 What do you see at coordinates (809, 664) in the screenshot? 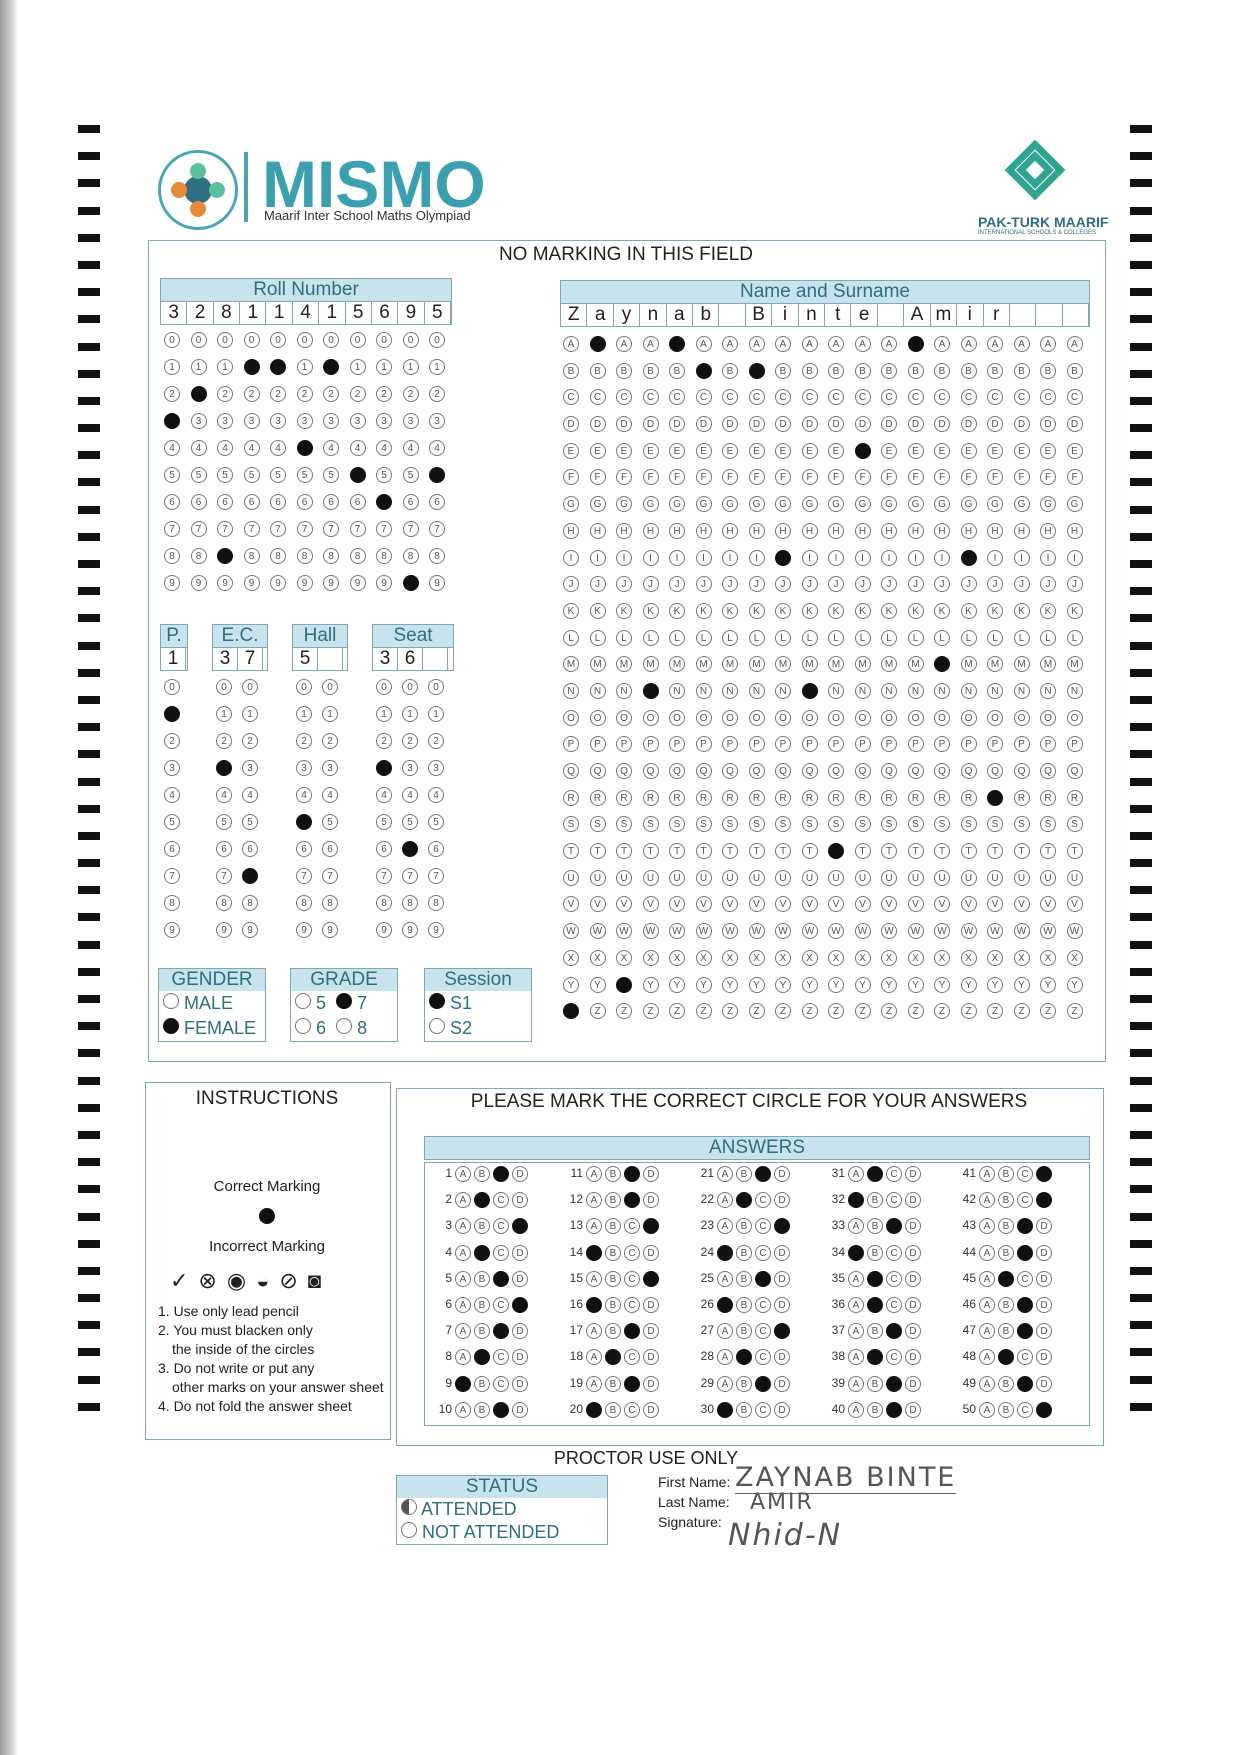
I see `name-bubble: M` at bounding box center [809, 664].